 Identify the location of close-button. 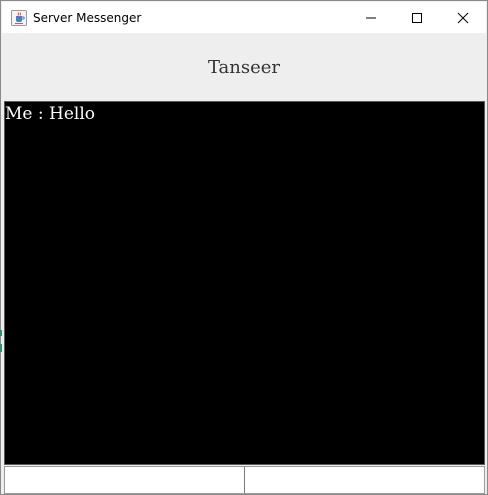
(463, 17).